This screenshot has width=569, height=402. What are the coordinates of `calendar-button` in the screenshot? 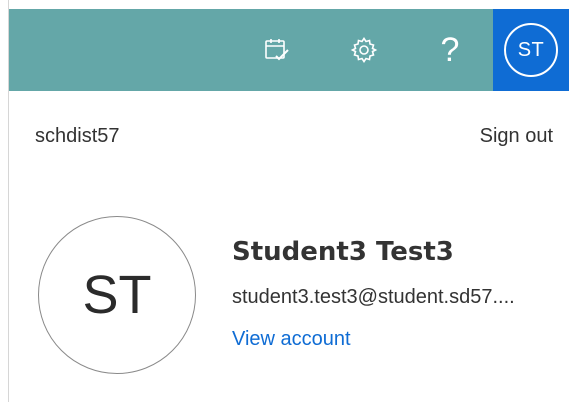 It's located at (277, 50).